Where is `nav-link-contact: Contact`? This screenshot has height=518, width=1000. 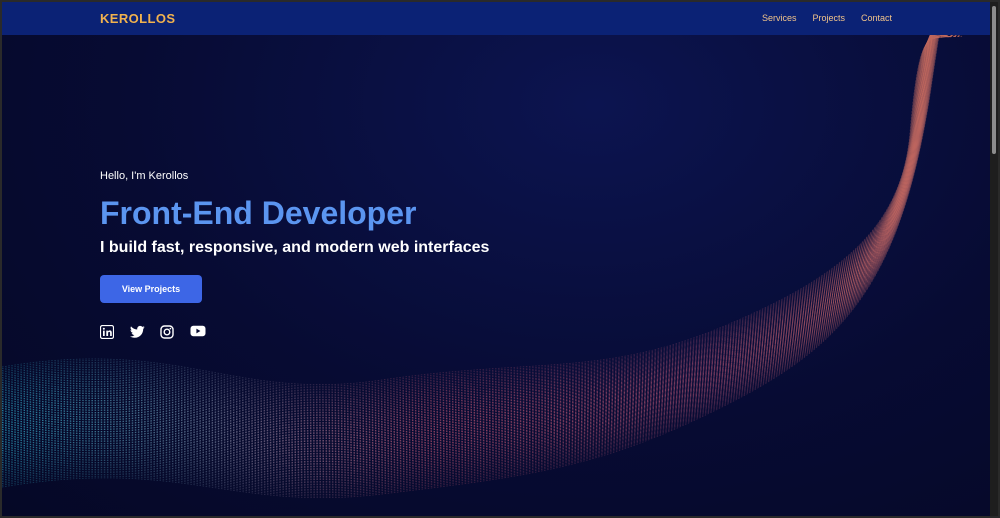
nav-link-contact: Contact is located at coordinates (876, 18).